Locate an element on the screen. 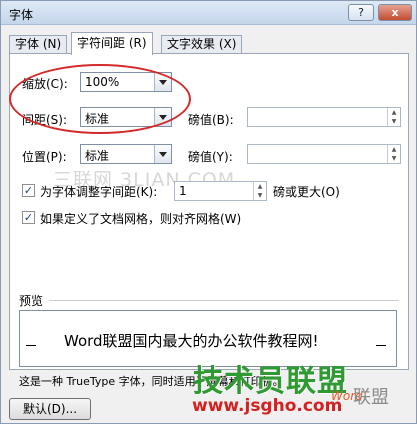 The image size is (417, 424). watermark-lianmeng: 联盟 is located at coordinates (371, 397).